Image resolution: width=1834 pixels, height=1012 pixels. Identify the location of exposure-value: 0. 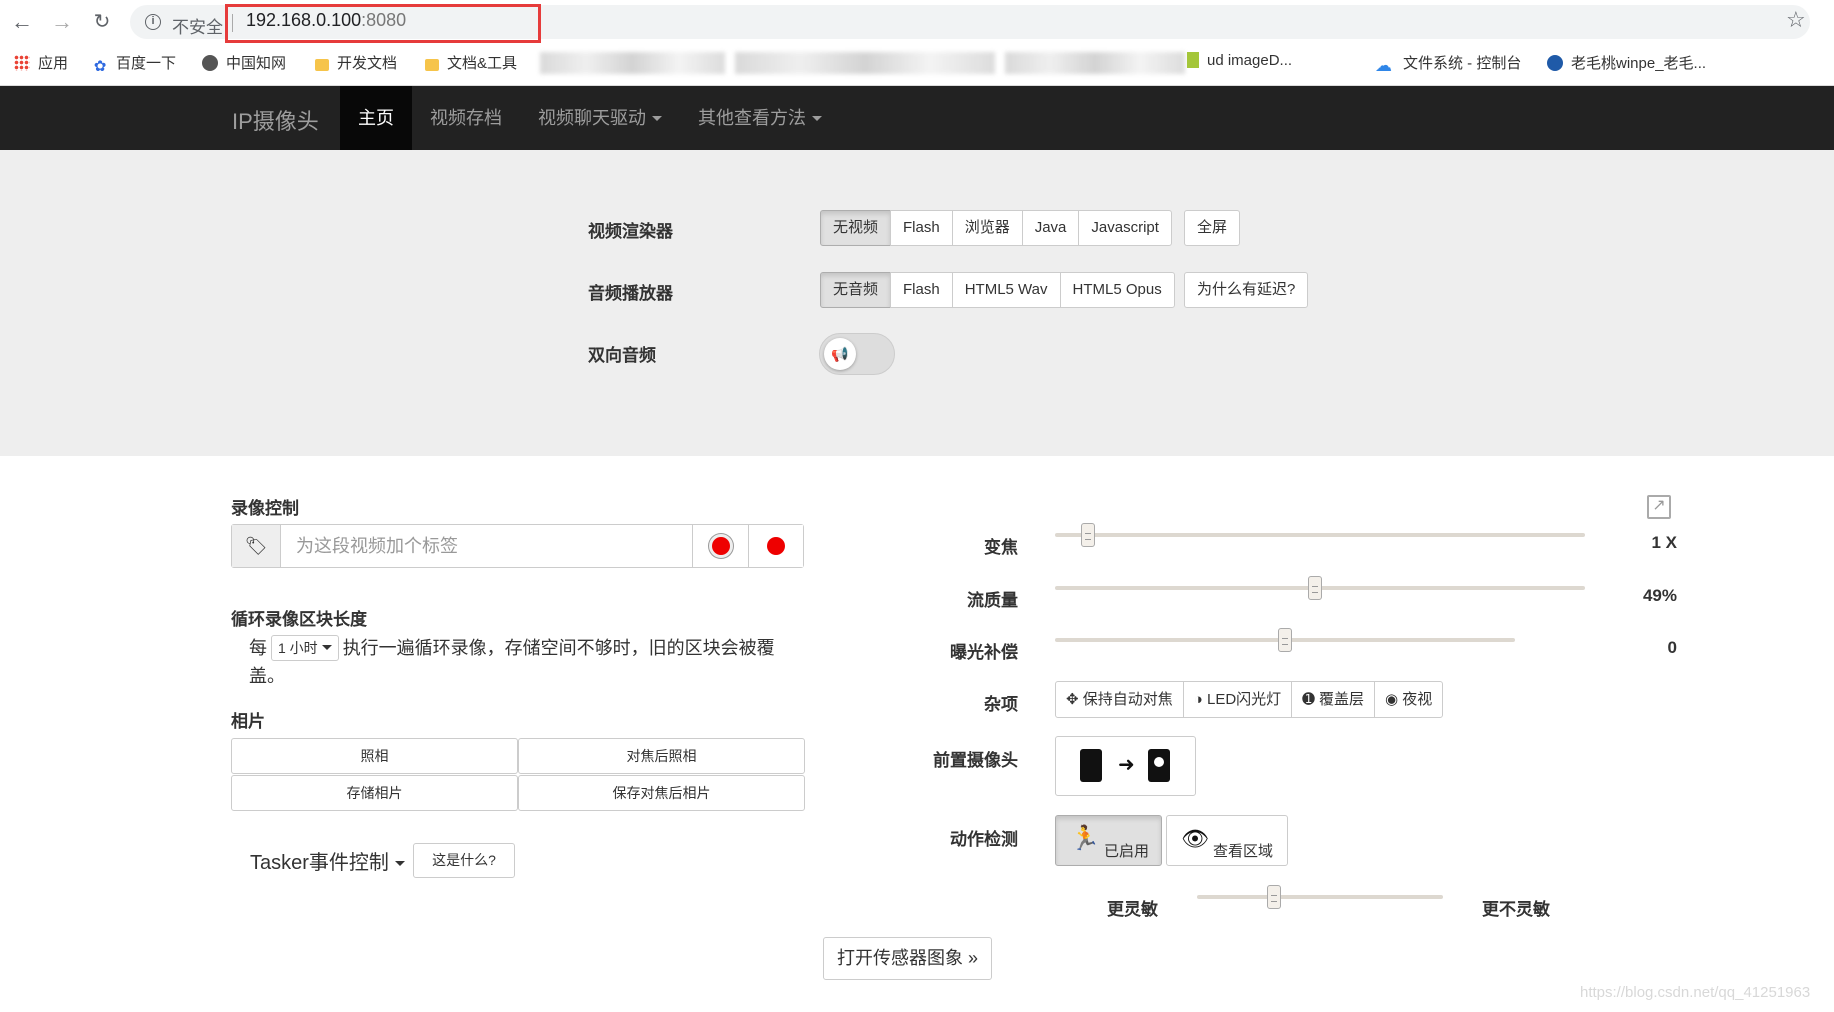
(1672, 647).